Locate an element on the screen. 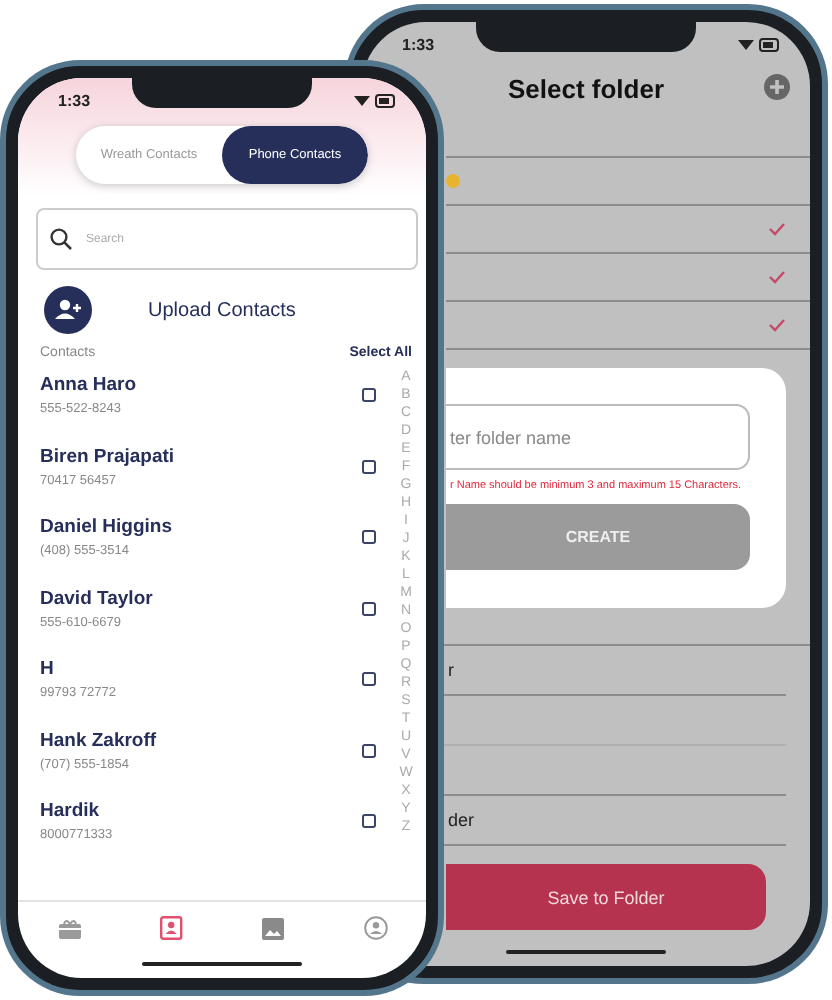  contact-name: Hardik is located at coordinates (76, 811).